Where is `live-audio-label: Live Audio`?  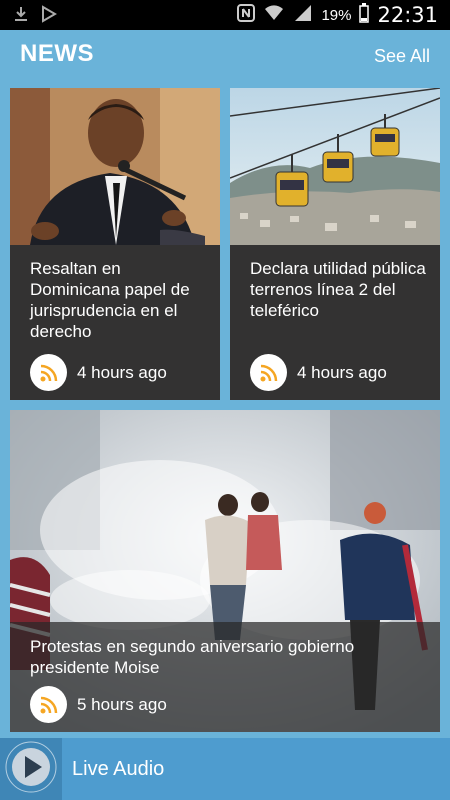
live-audio-label: Live Audio is located at coordinates (118, 769).